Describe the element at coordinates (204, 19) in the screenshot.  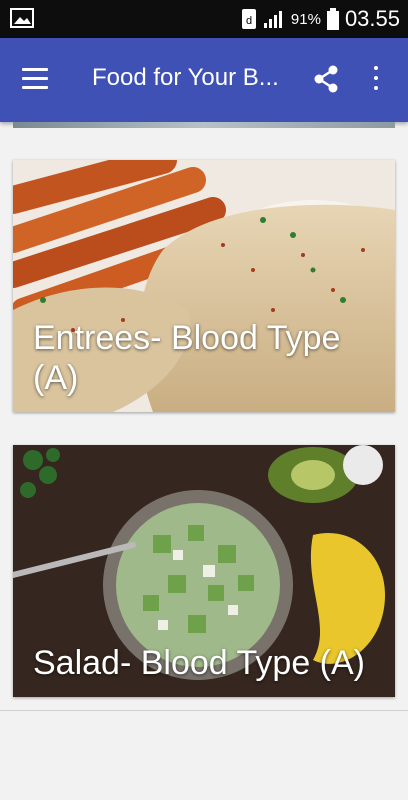
I see `status-bar: d 91% 03.55` at that location.